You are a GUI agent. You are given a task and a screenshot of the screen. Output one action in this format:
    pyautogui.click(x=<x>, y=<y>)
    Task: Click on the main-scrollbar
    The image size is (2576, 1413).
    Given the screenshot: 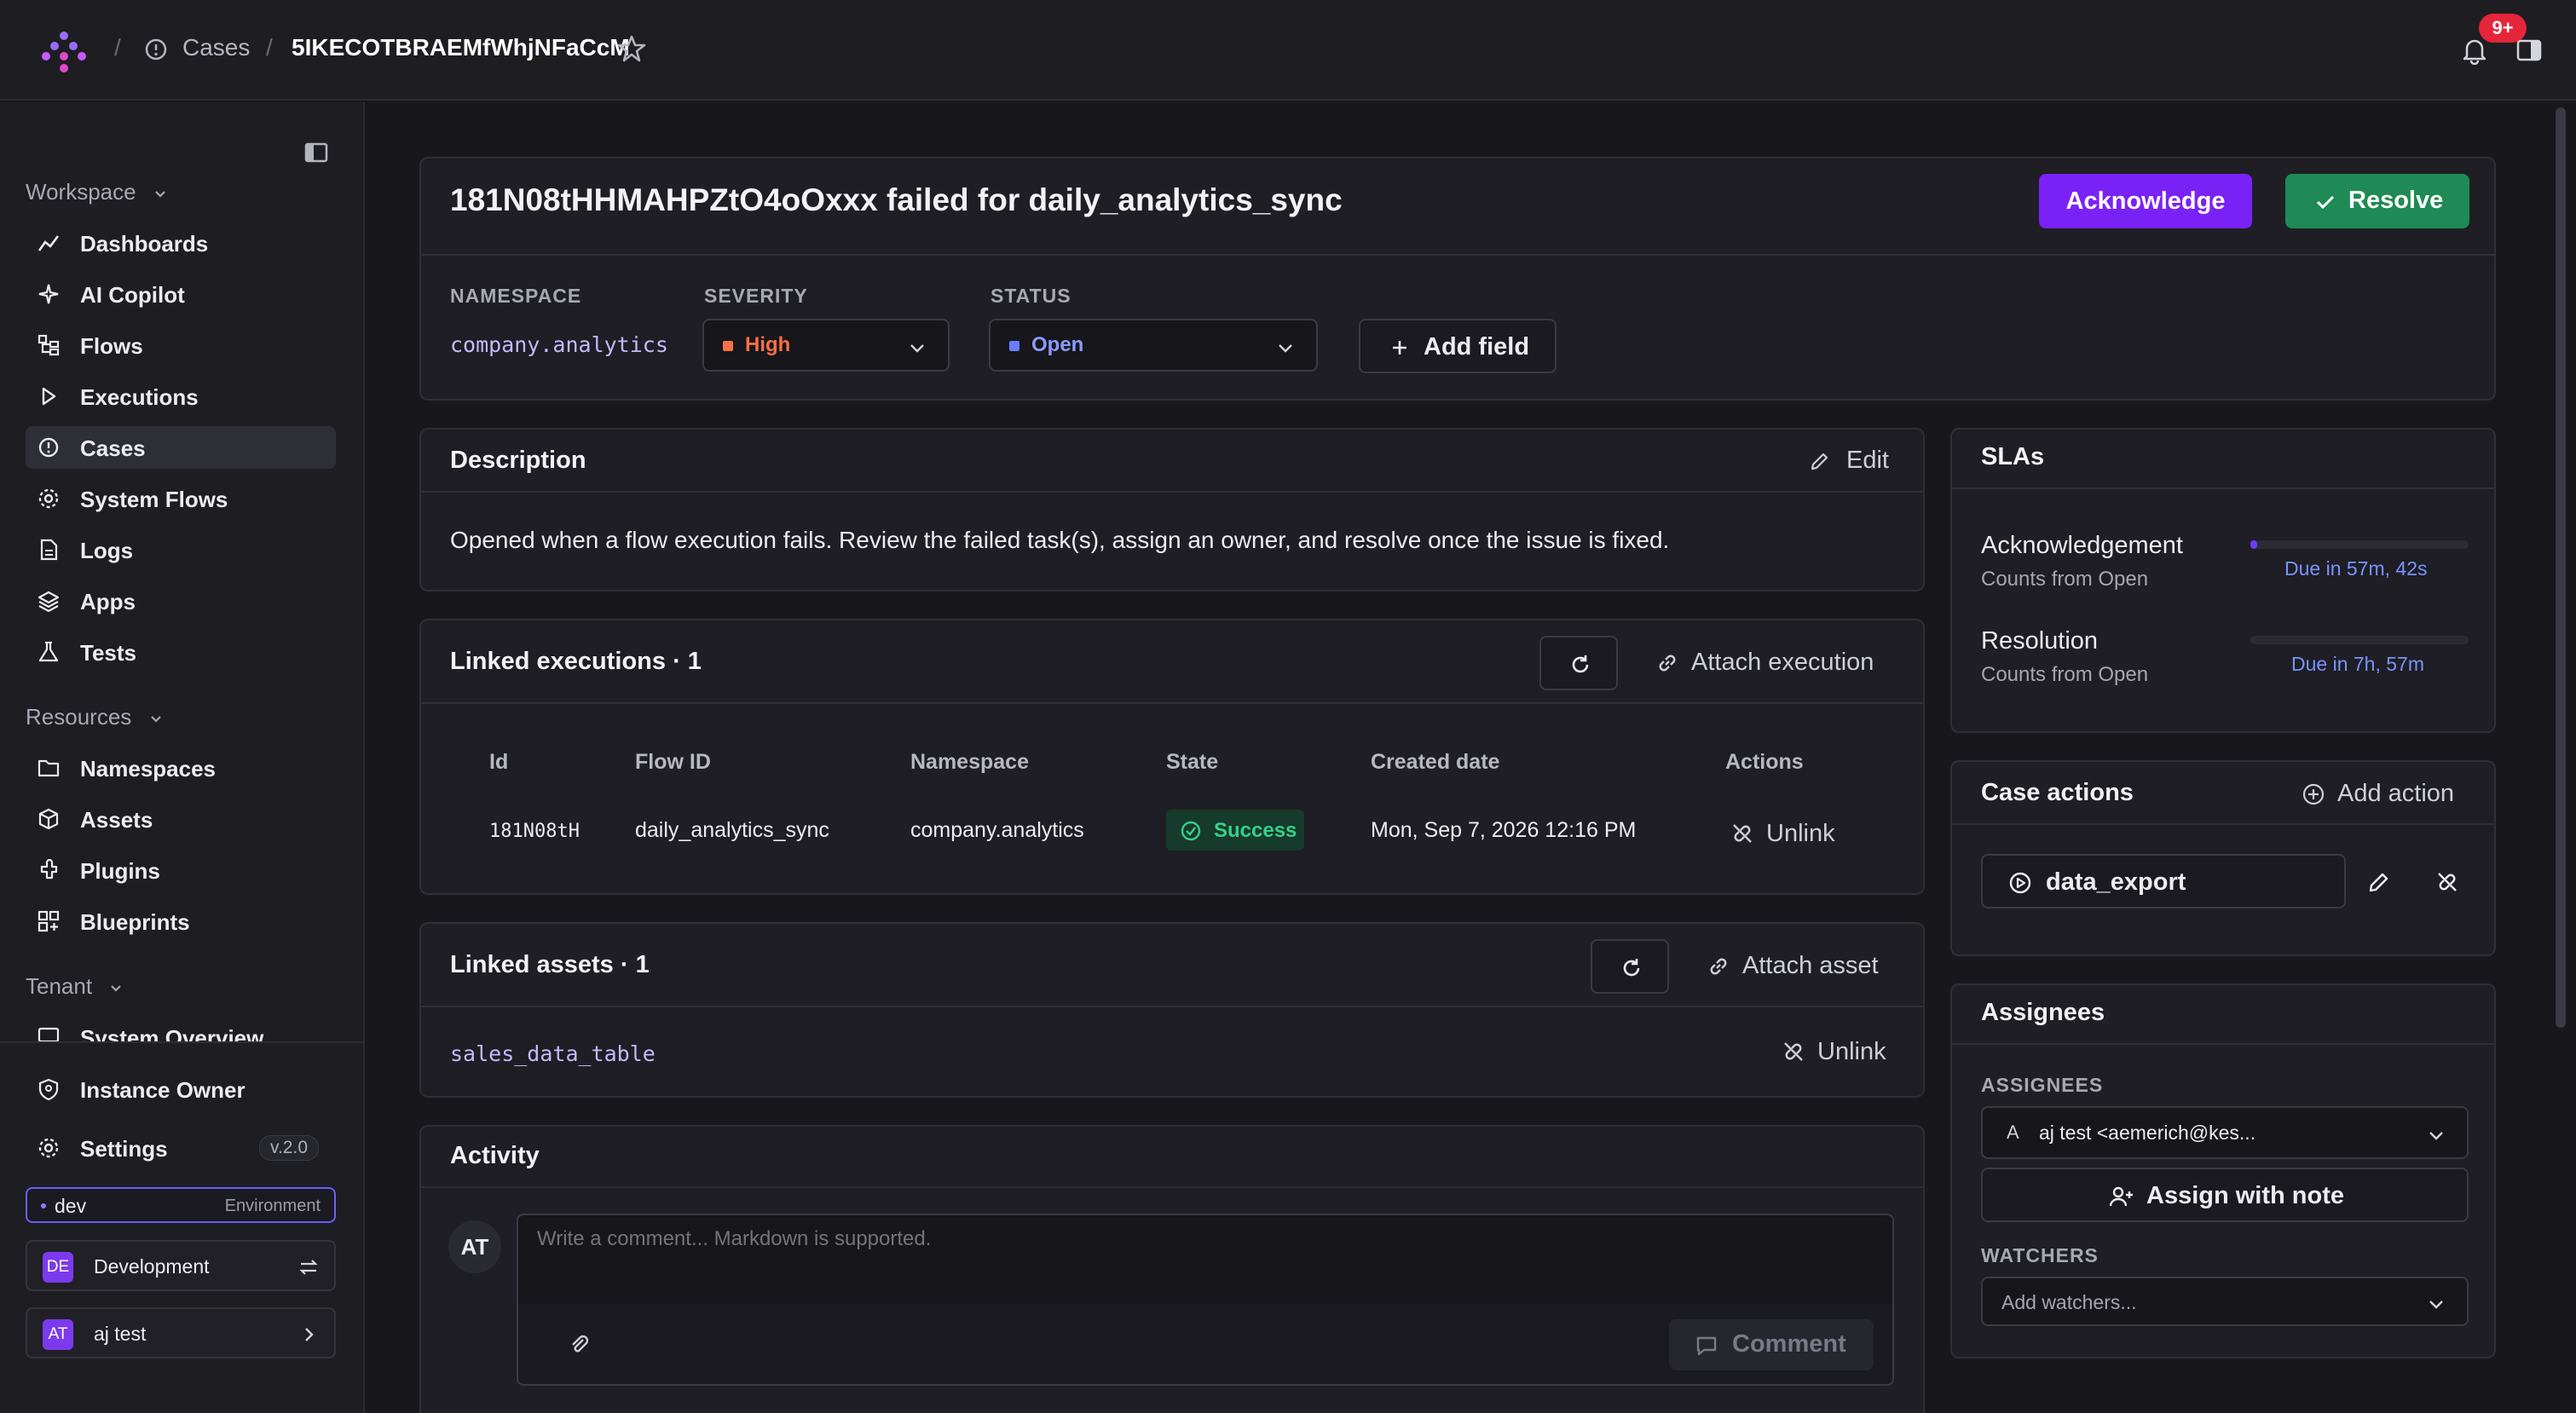 What is the action you would take?
    pyautogui.click(x=2561, y=567)
    